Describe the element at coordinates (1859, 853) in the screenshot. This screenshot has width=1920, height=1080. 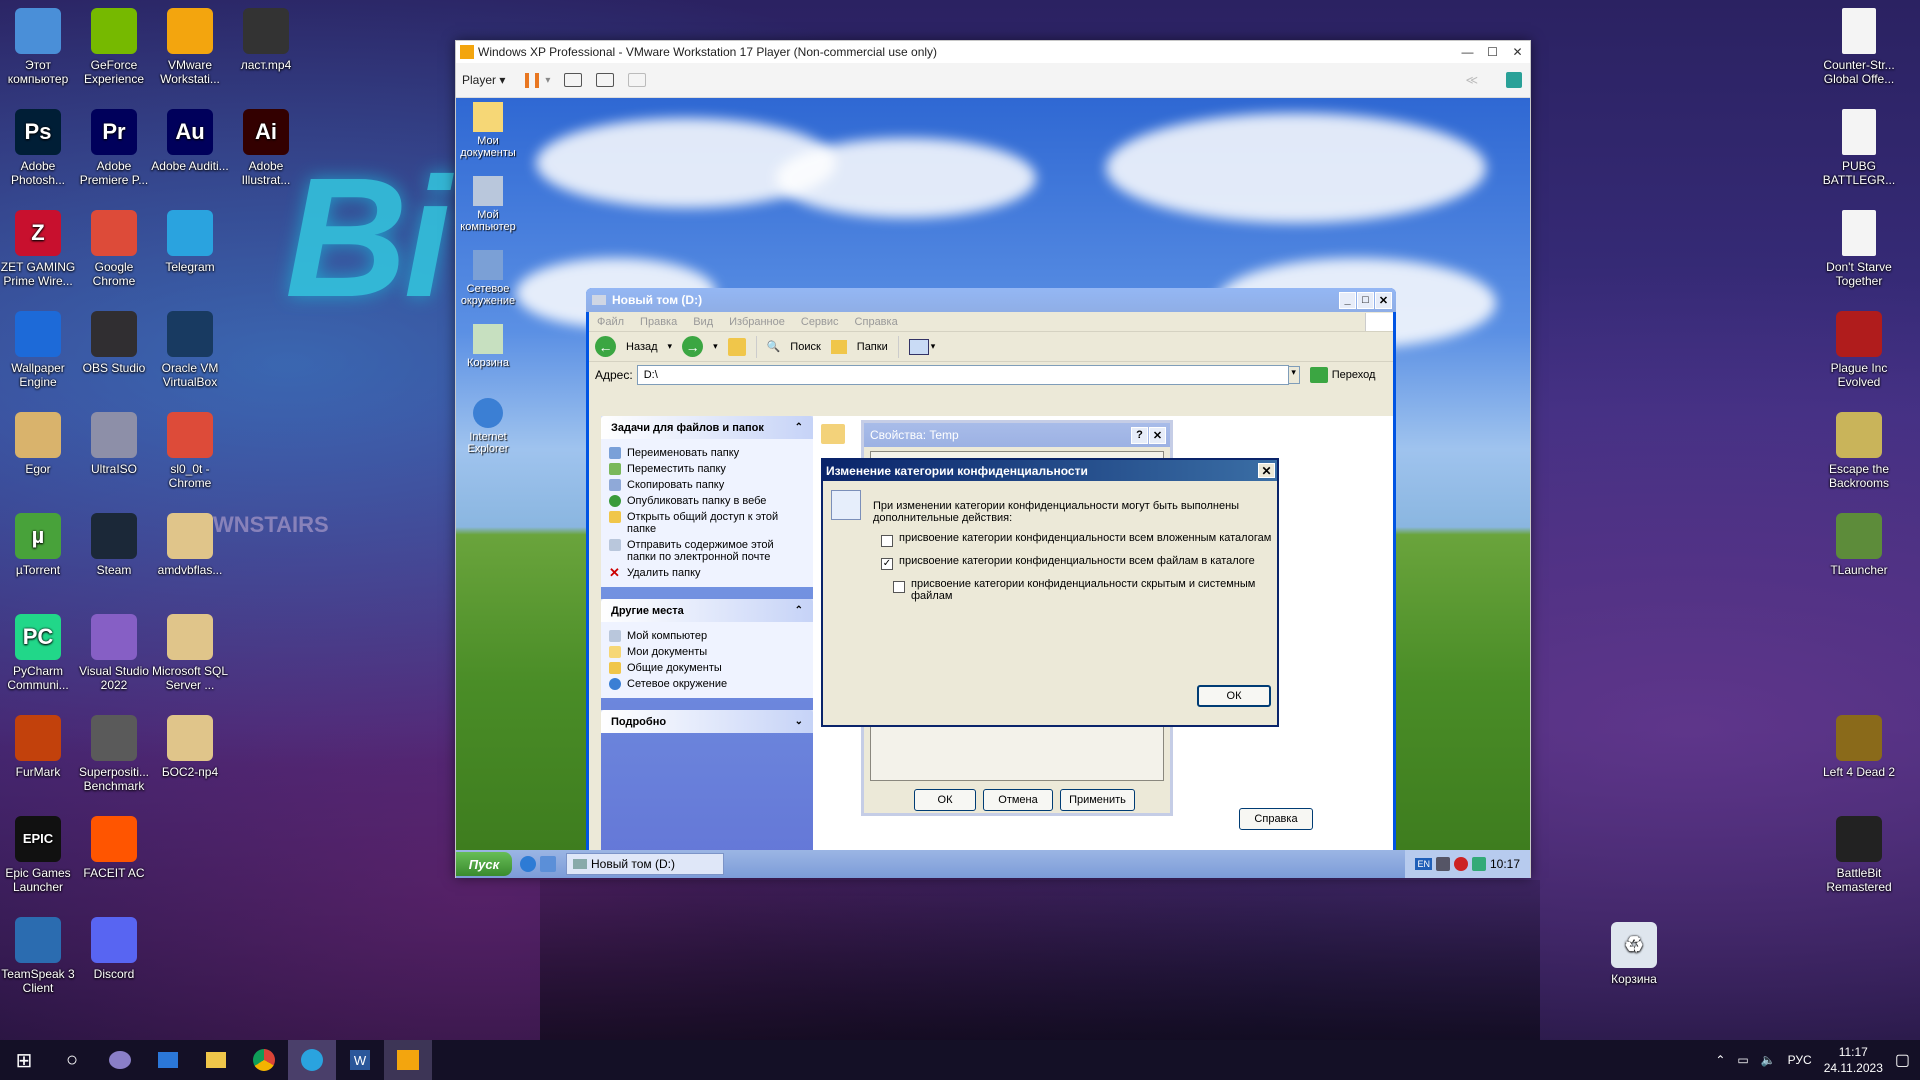
I see `desktop-shortcut: BattleBit Remastered` at that location.